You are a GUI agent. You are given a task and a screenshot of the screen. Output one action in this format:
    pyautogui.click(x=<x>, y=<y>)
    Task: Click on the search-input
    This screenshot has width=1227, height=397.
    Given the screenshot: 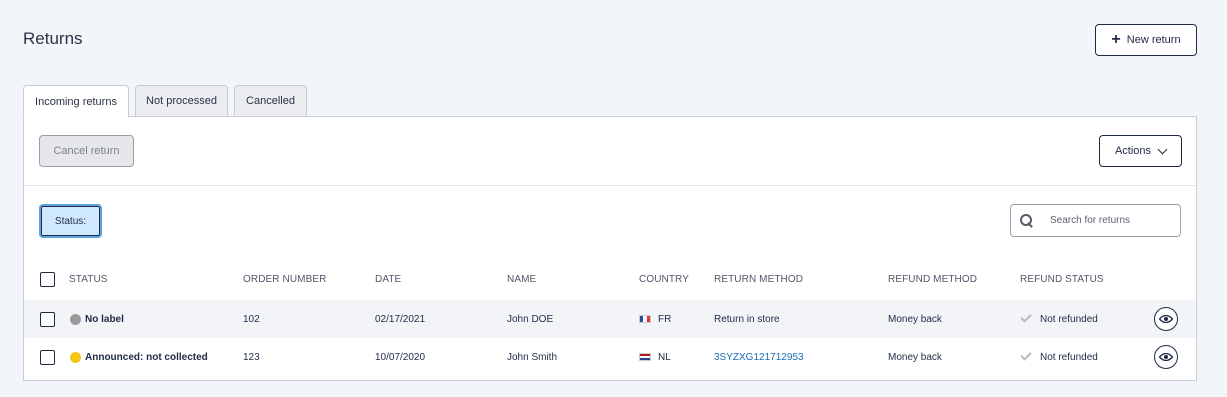 What is the action you would take?
    pyautogui.click(x=1110, y=220)
    